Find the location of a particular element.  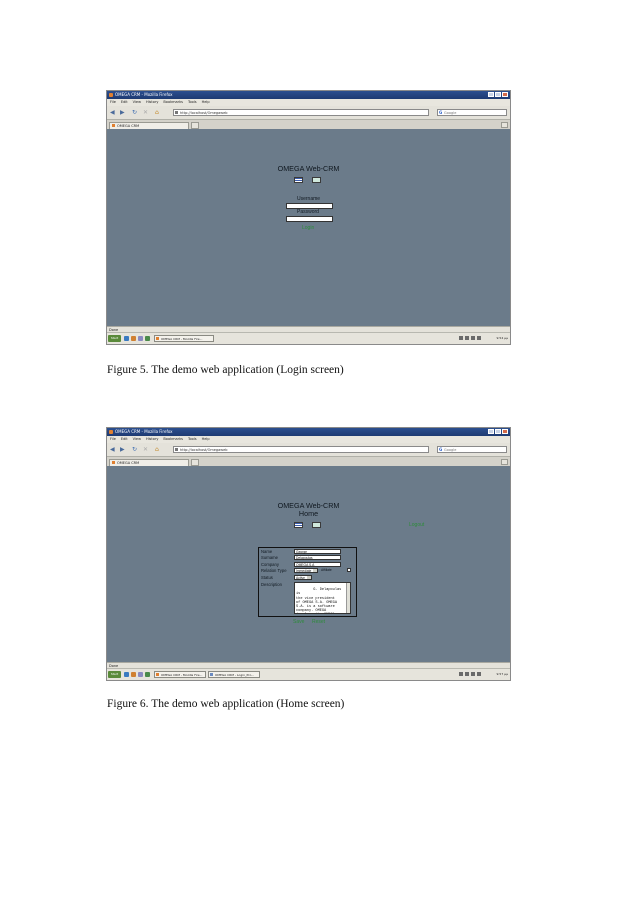

clock: 9:54 μμ is located at coordinates (502, 338).